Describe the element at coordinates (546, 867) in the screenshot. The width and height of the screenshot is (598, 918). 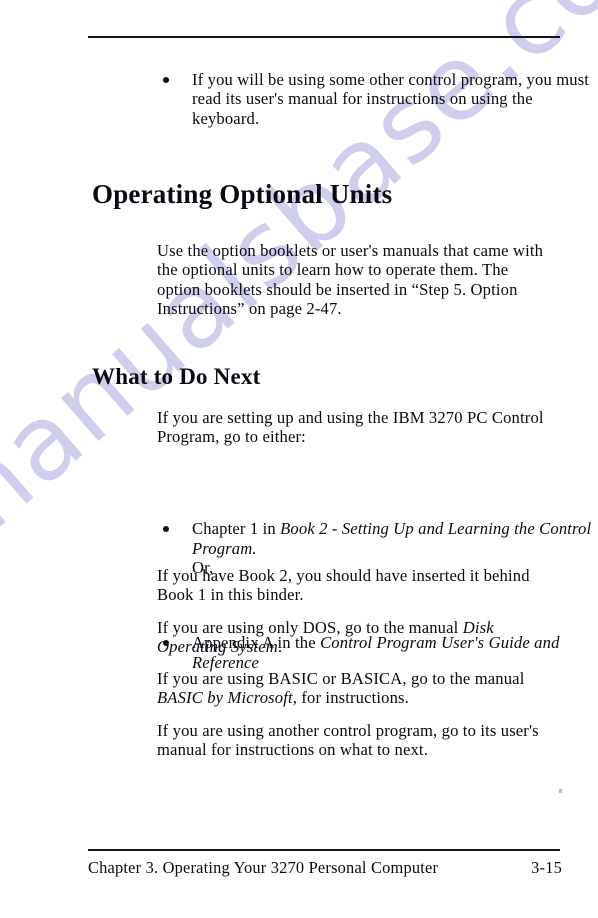
I see `footer-page-number: 3-15` at that location.